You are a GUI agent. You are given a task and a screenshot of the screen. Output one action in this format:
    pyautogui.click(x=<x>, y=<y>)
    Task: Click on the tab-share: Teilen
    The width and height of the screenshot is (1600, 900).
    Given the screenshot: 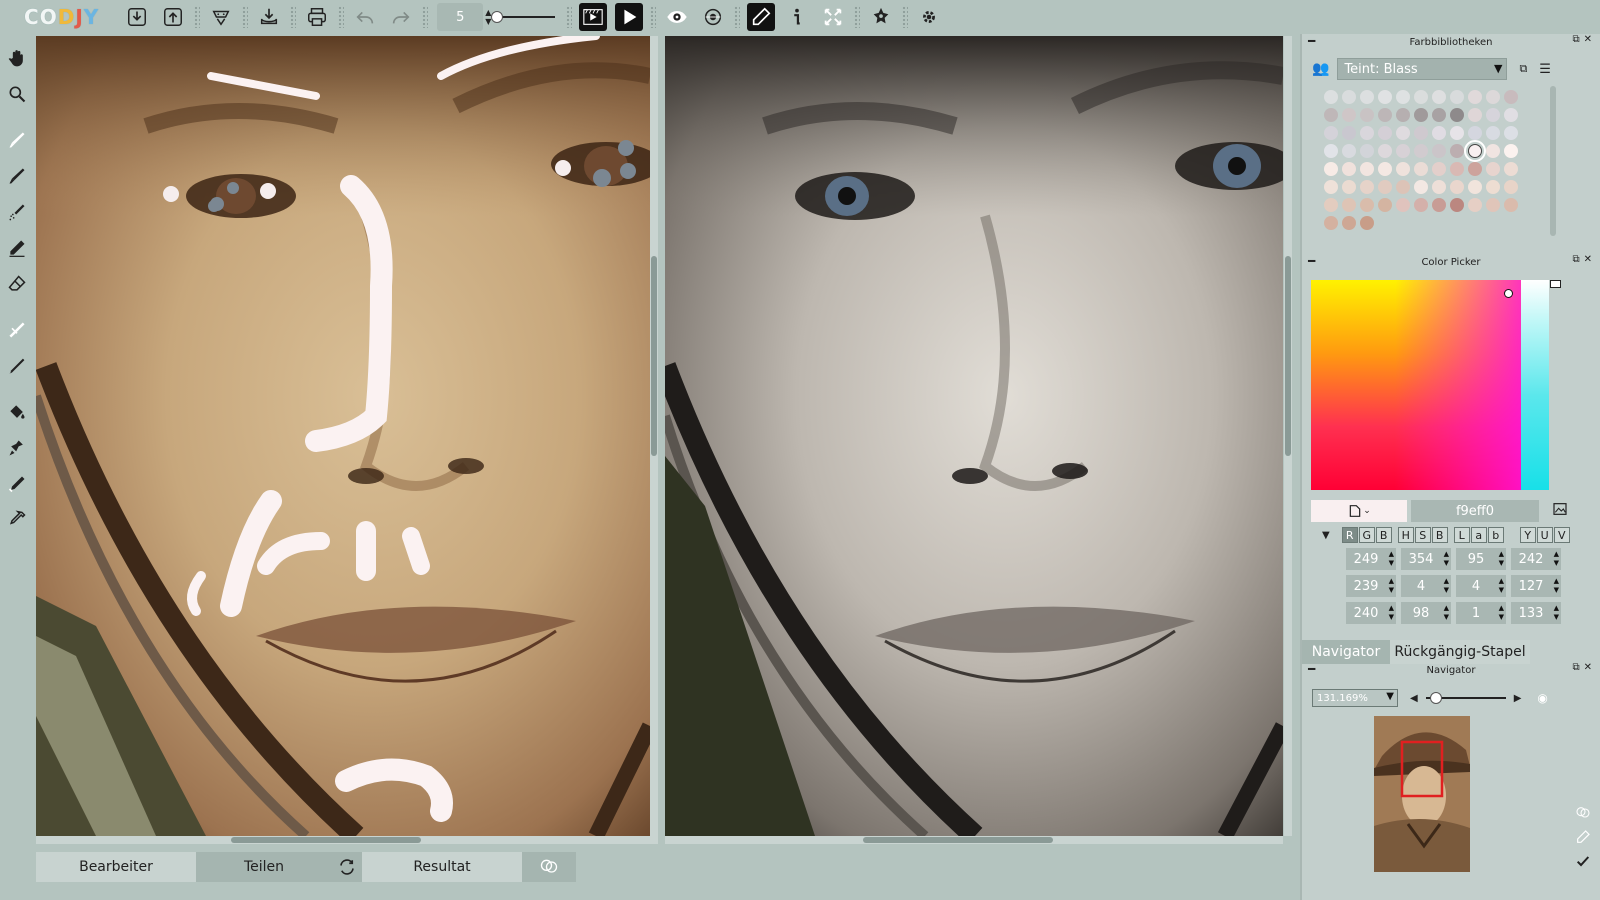 What is the action you would take?
    pyautogui.click(x=264, y=867)
    